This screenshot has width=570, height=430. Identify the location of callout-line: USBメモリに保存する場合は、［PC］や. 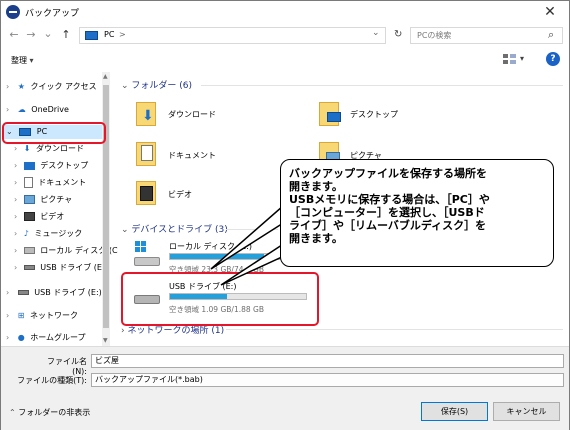
(389, 199).